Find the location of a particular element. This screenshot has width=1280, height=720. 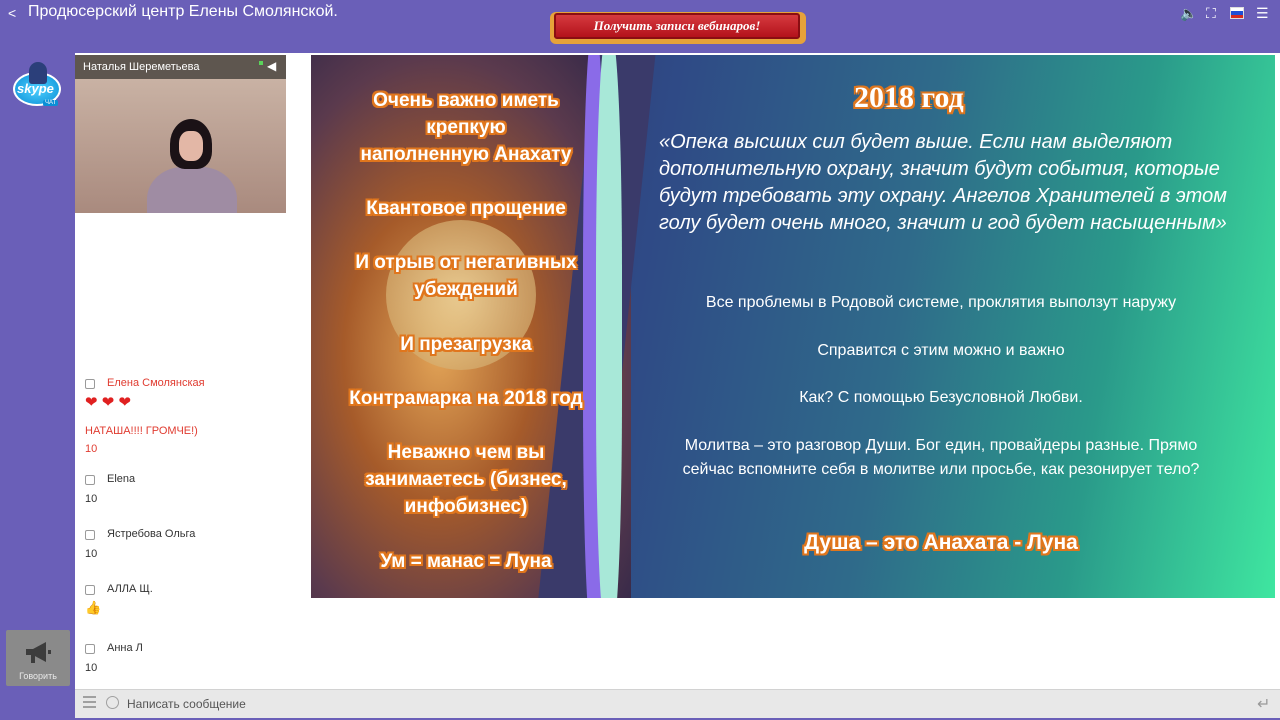

russian-flag-icon is located at coordinates (1237, 13).